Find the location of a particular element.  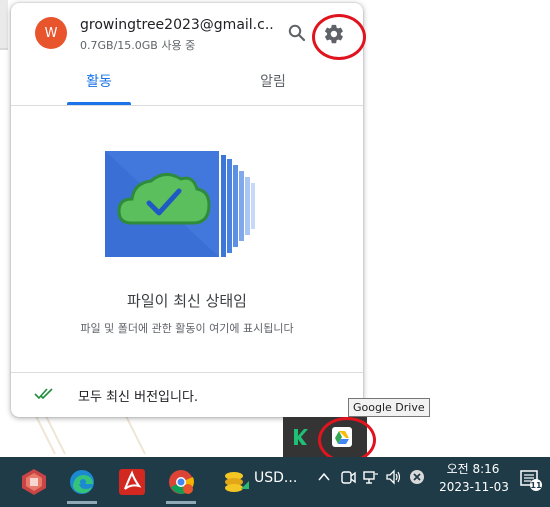

synced-files-illustration is located at coordinates (180, 204).